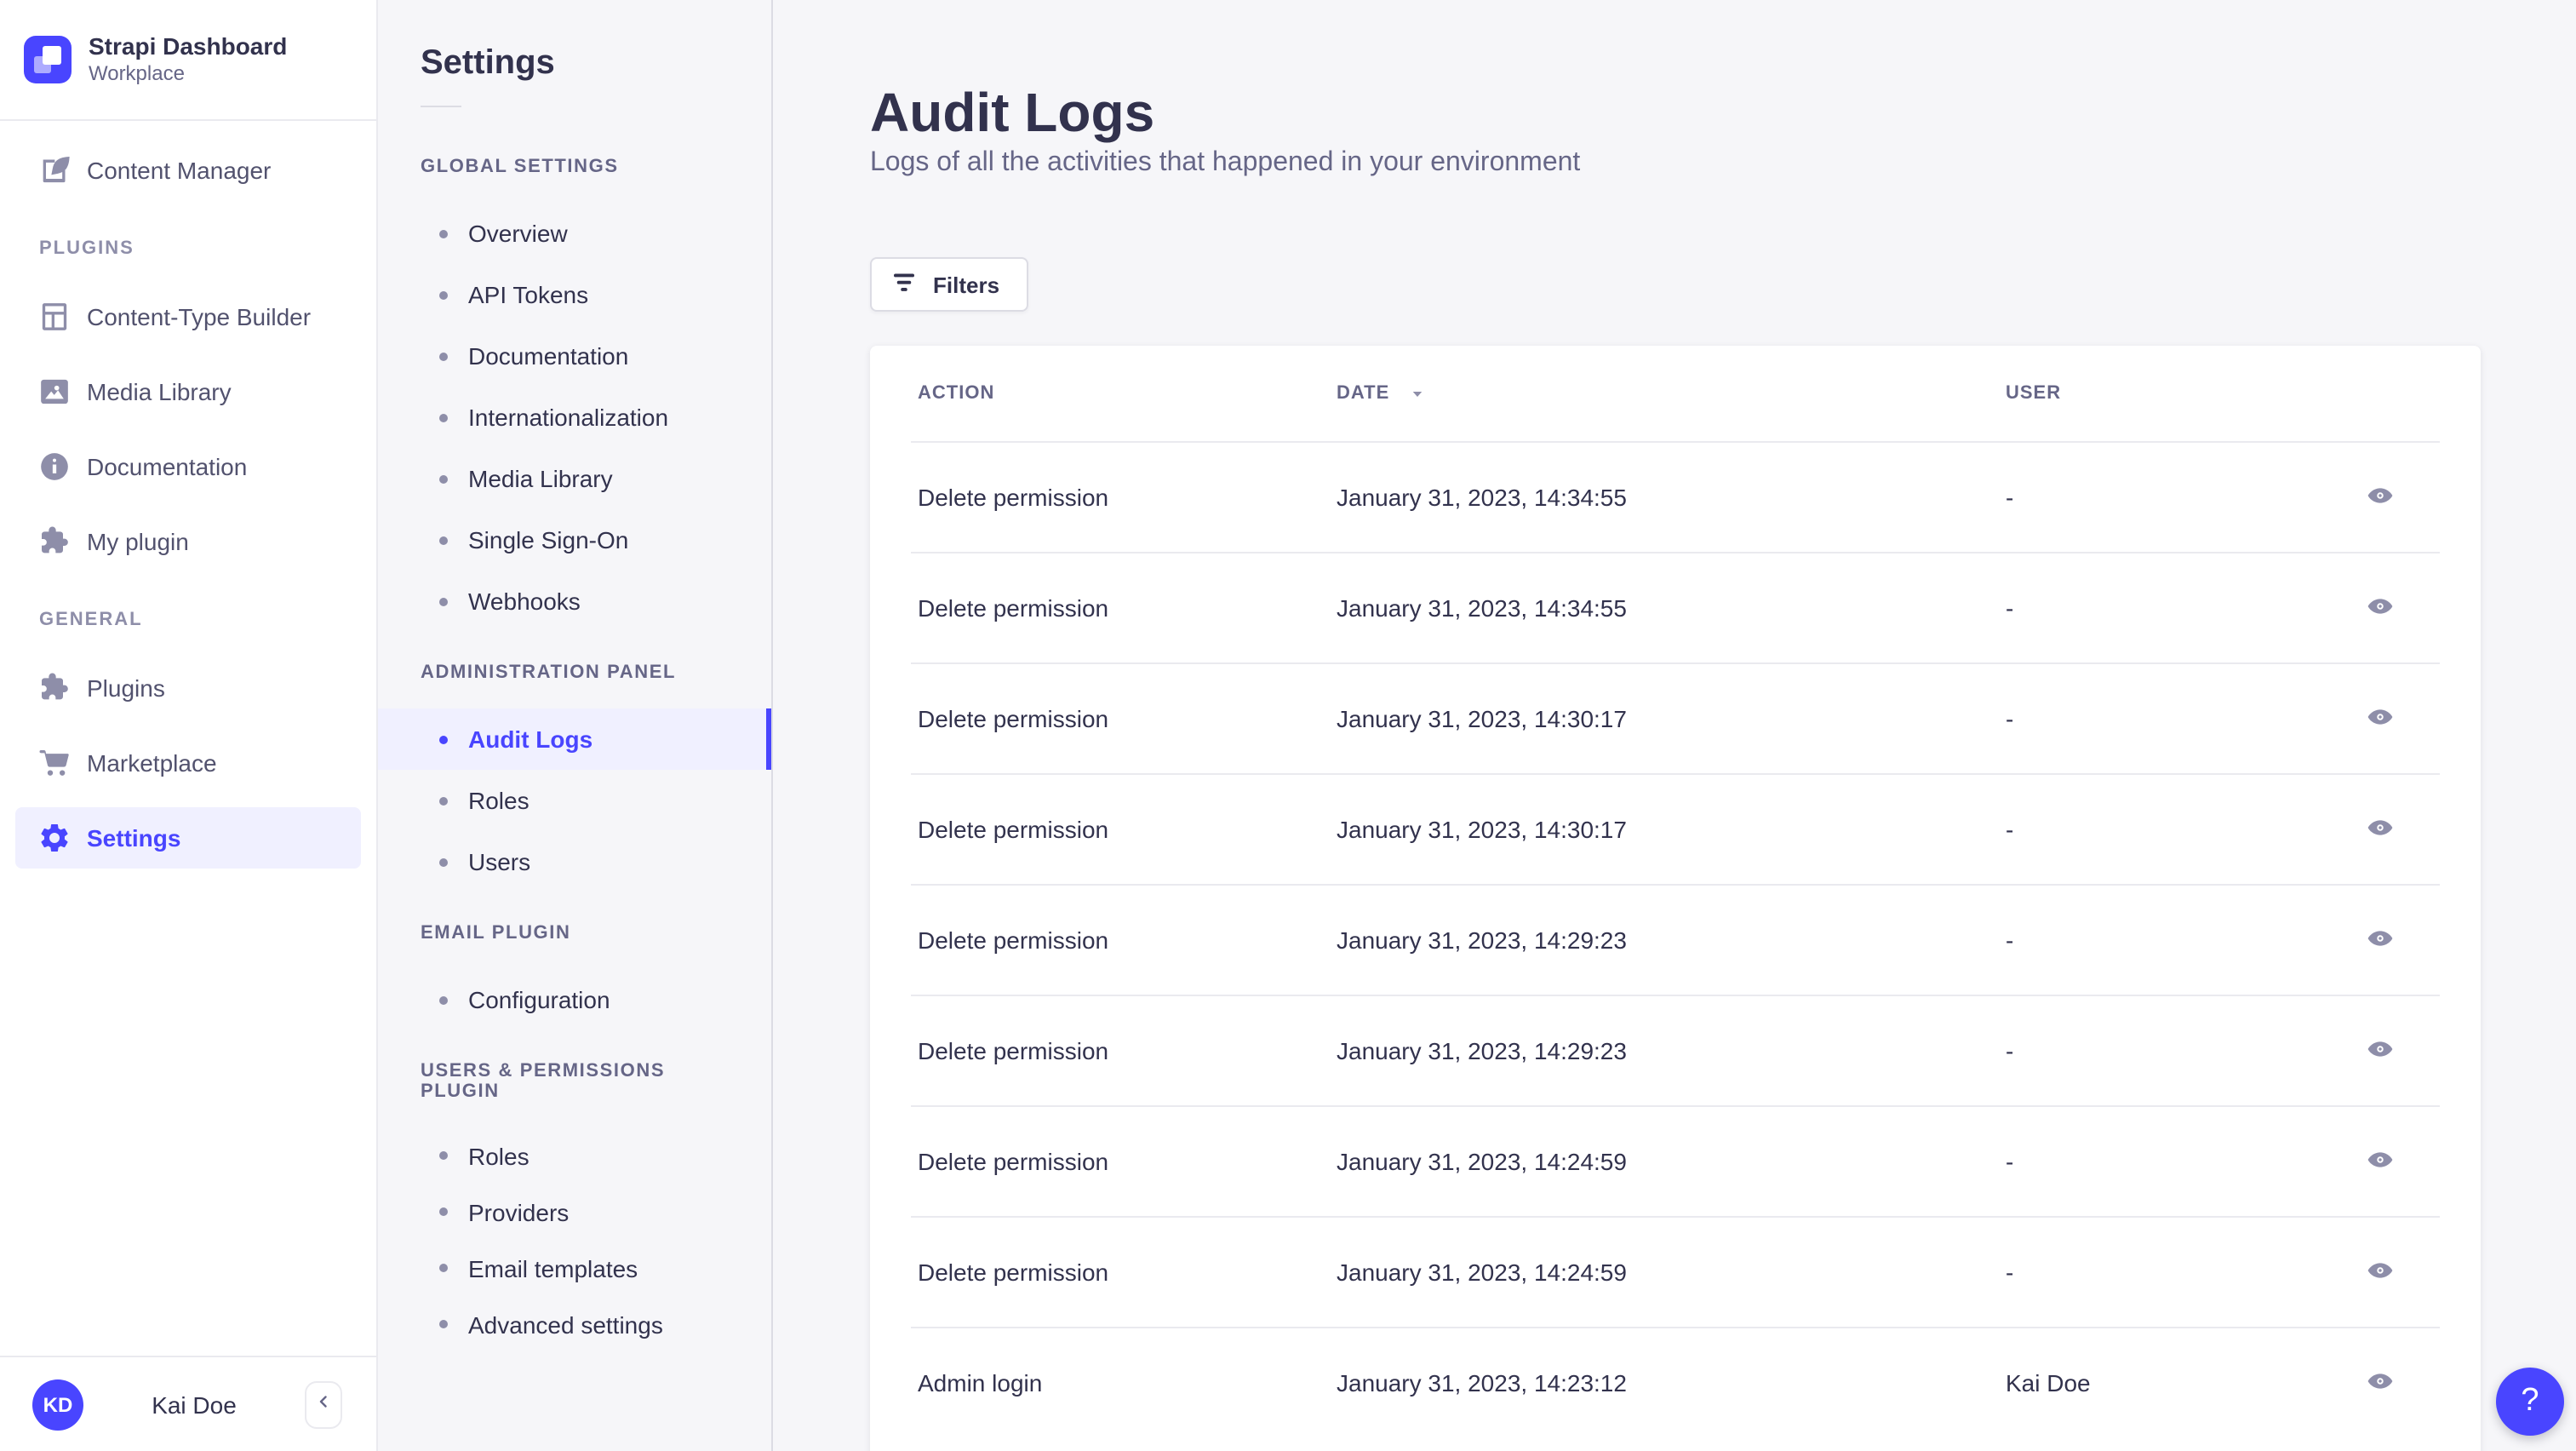  What do you see at coordinates (574, 1268) in the screenshot?
I see `settings-nav-item-email-templates: Email templates` at bounding box center [574, 1268].